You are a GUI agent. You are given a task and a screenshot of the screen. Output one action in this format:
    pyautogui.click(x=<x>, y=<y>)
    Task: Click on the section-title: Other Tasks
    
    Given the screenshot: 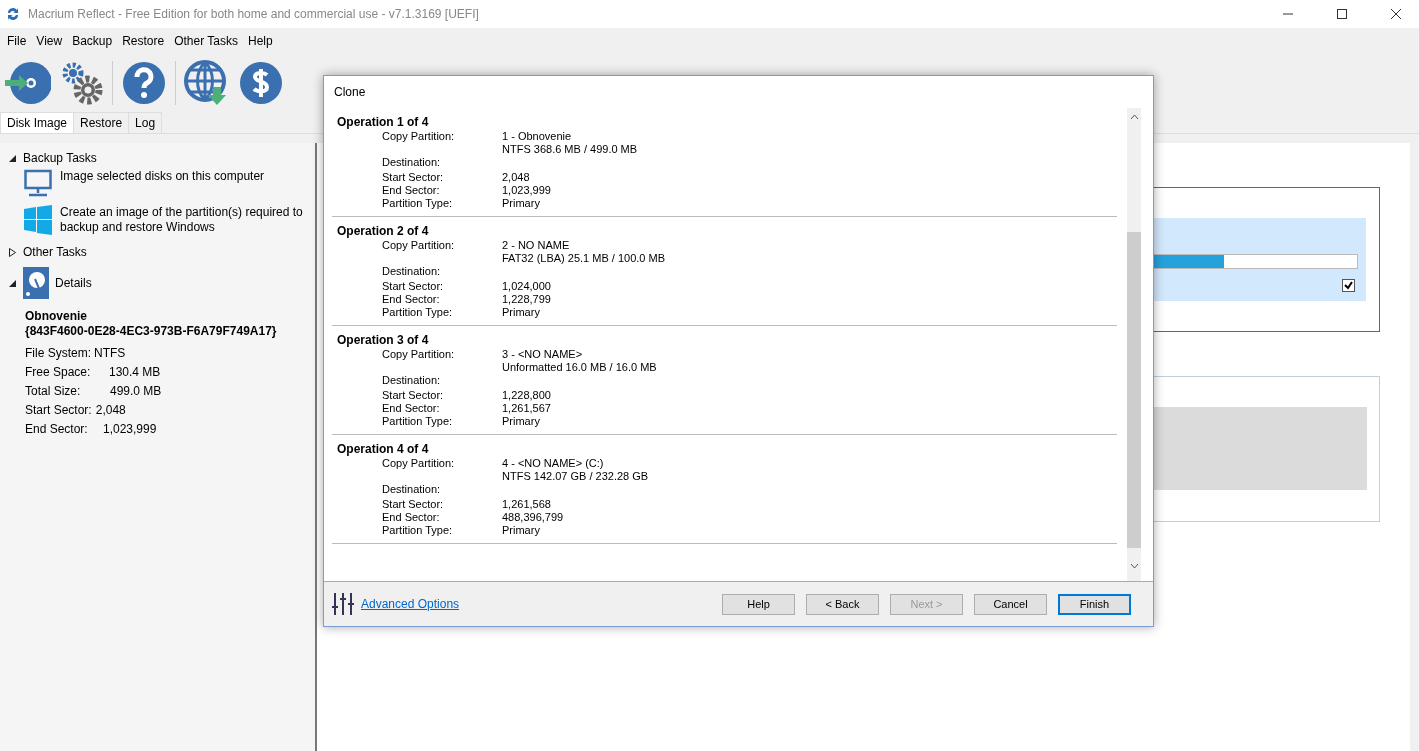 What is the action you would take?
    pyautogui.click(x=55, y=252)
    